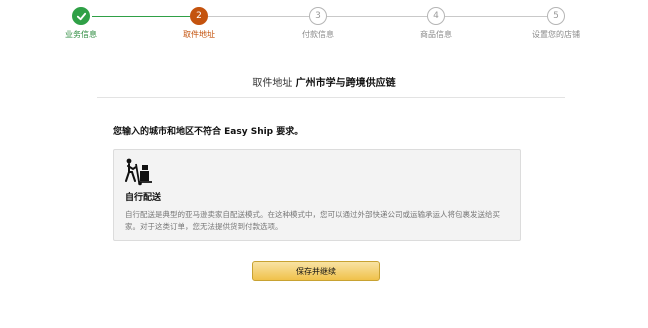 This screenshot has width=648, height=328. What do you see at coordinates (81, 34) in the screenshot?
I see `step-label: 业务信息` at bounding box center [81, 34].